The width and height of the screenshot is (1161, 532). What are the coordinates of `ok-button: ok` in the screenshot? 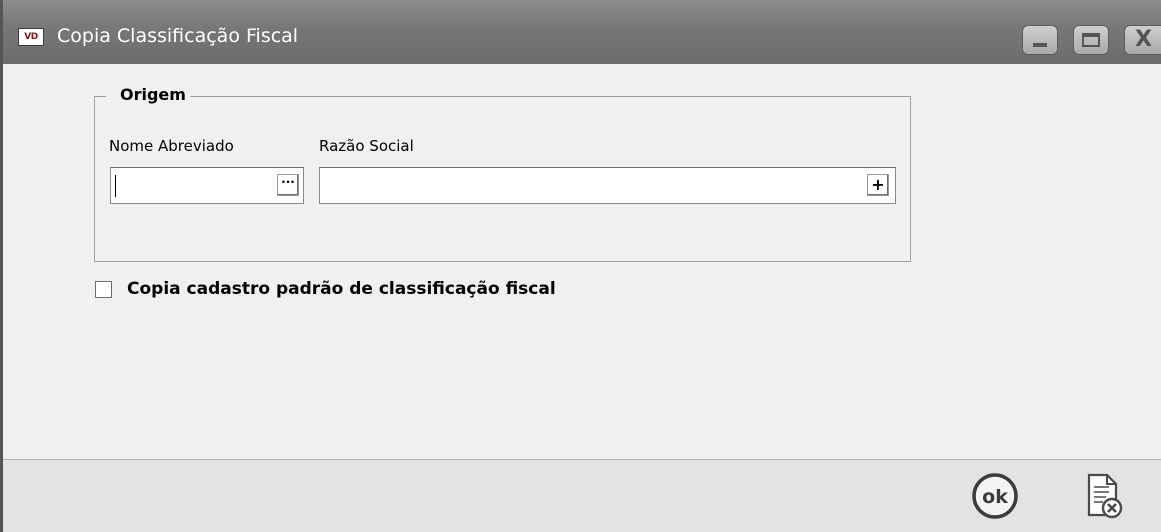 It's located at (995, 496).